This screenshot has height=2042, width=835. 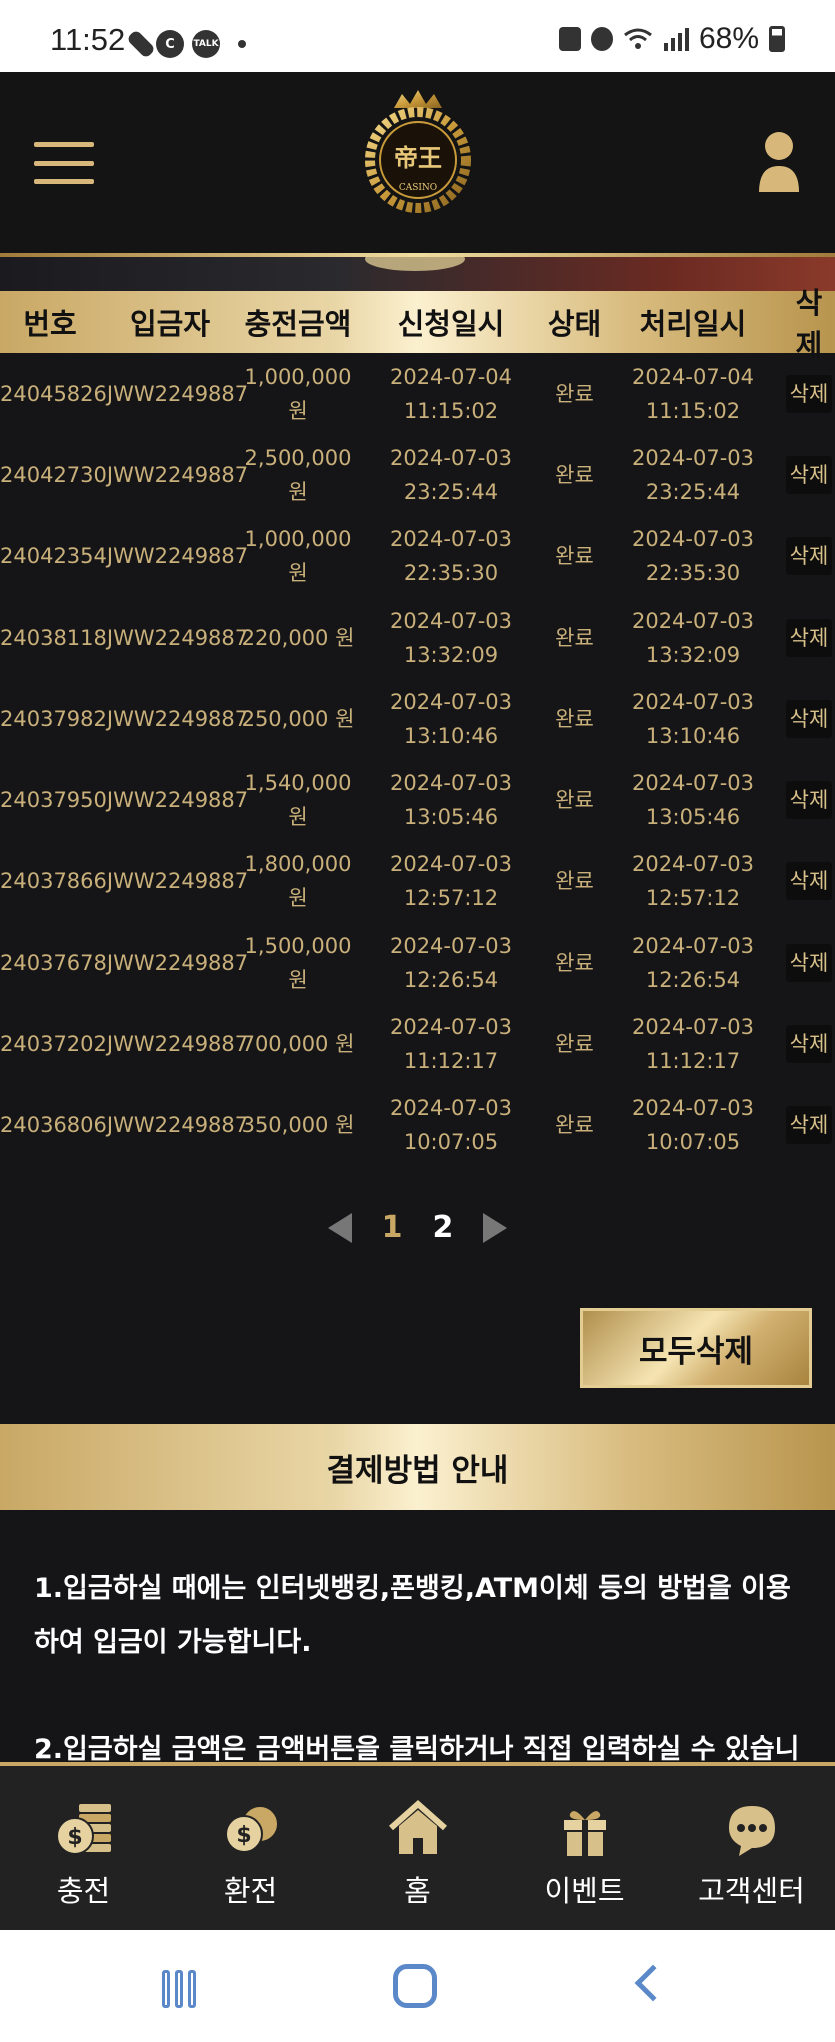 I want to click on page-1: 1, so click(x=392, y=1227).